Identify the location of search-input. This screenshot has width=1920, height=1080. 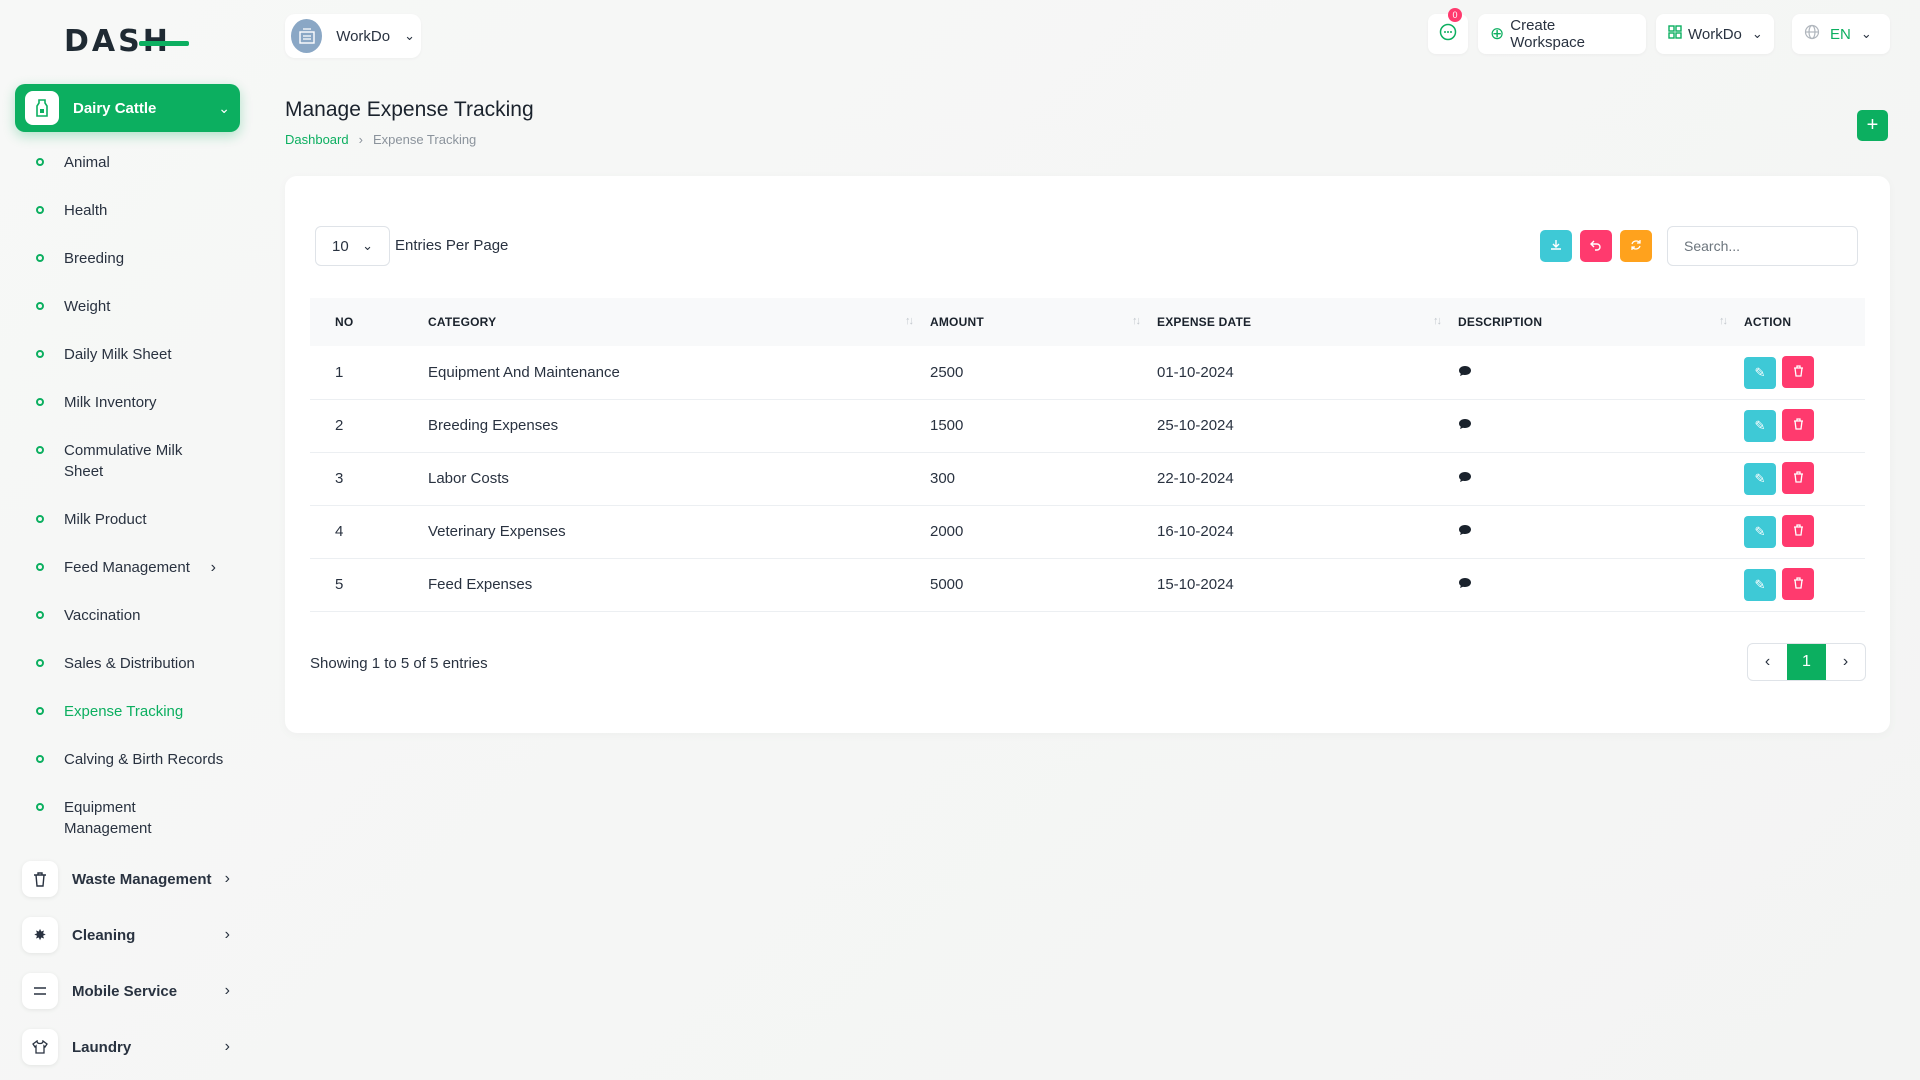
(1762, 246).